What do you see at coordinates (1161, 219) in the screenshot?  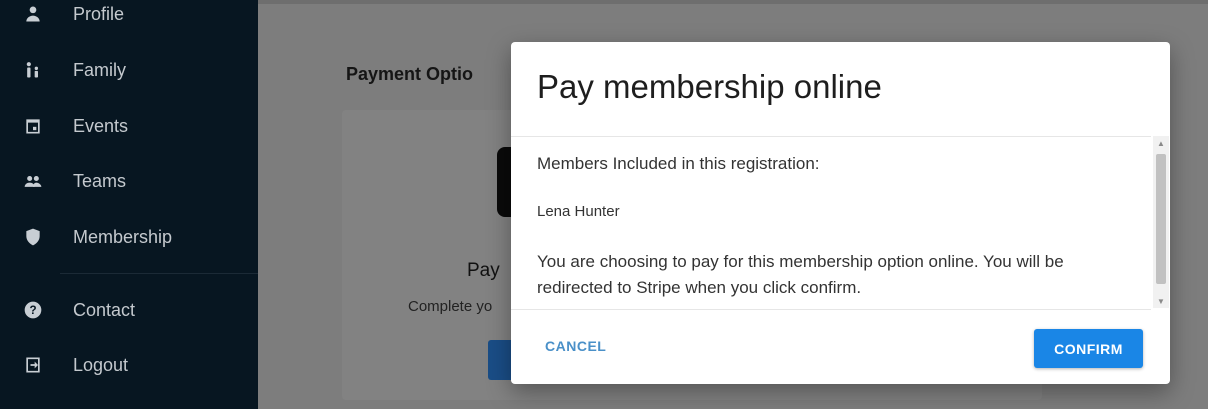 I see `scroll-thumb` at bounding box center [1161, 219].